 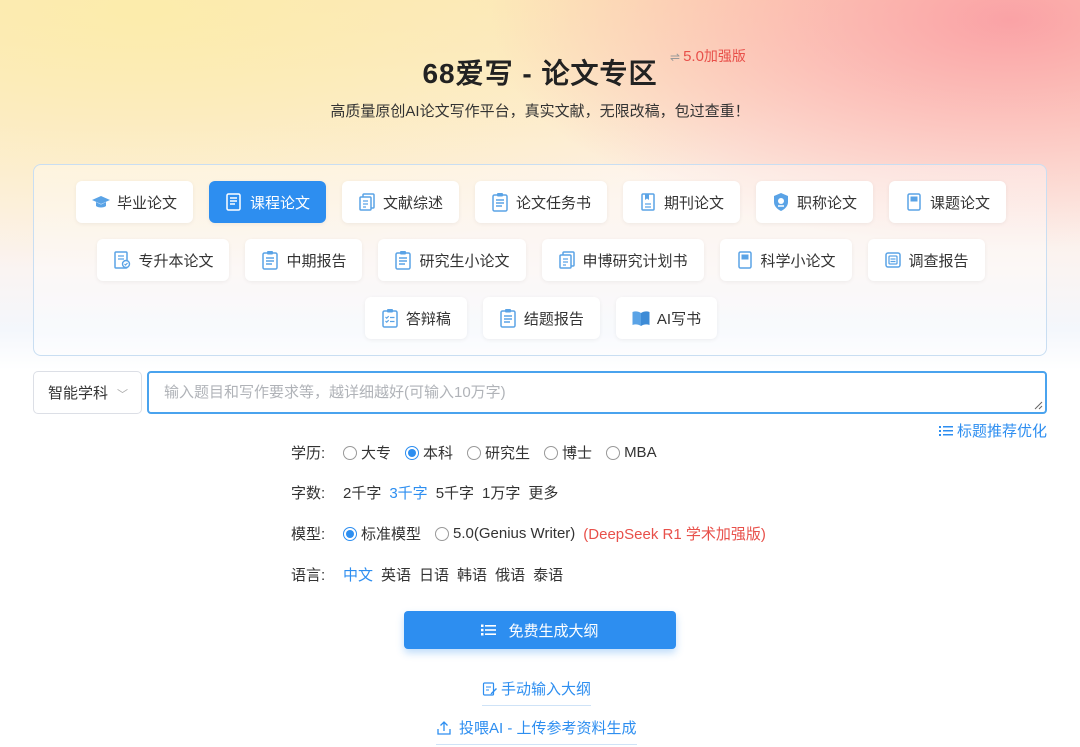 I want to click on version-switch: ⇌ 5.0加强版, so click(x=708, y=56).